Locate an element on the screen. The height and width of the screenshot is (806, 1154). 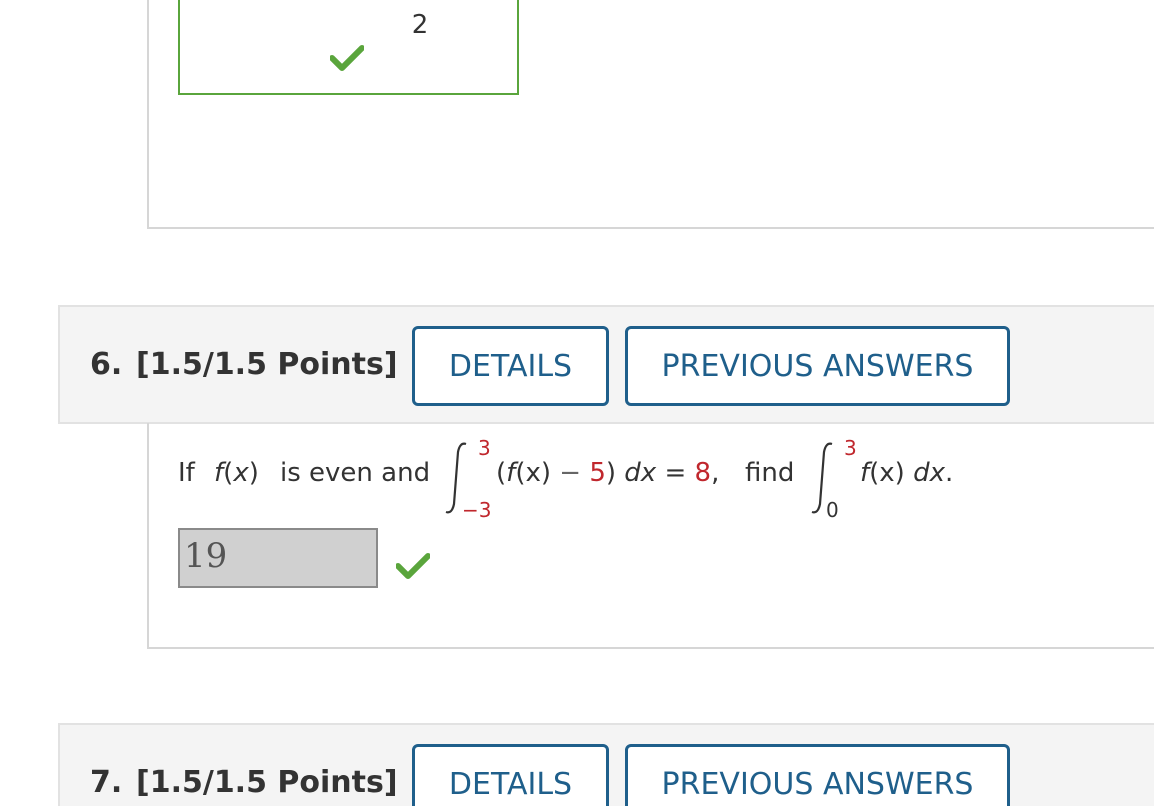
integral-1-lower-limit: −3 is located at coordinates (477, 510).